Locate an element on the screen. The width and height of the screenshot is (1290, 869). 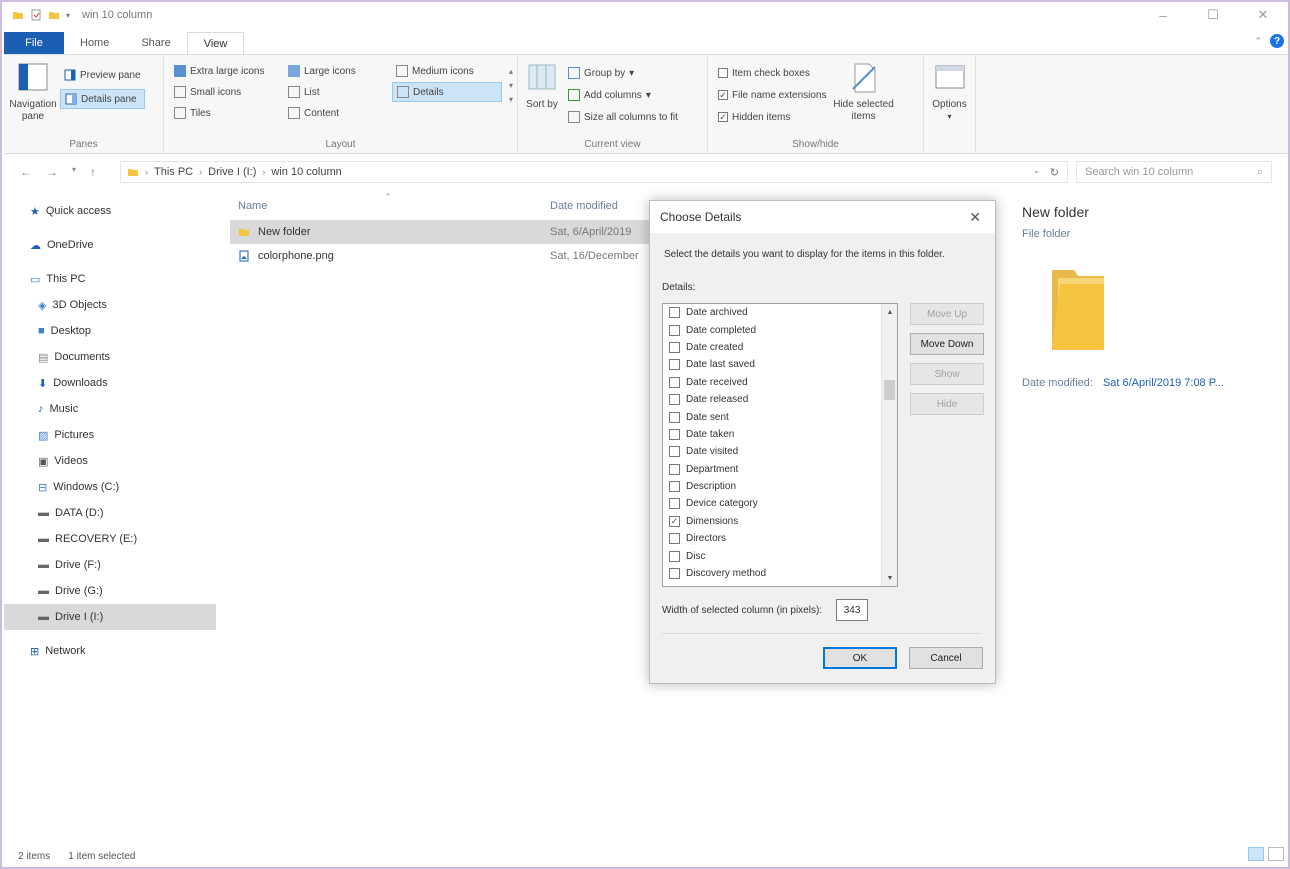
back-icon: ← is located at coordinates (26, 172).